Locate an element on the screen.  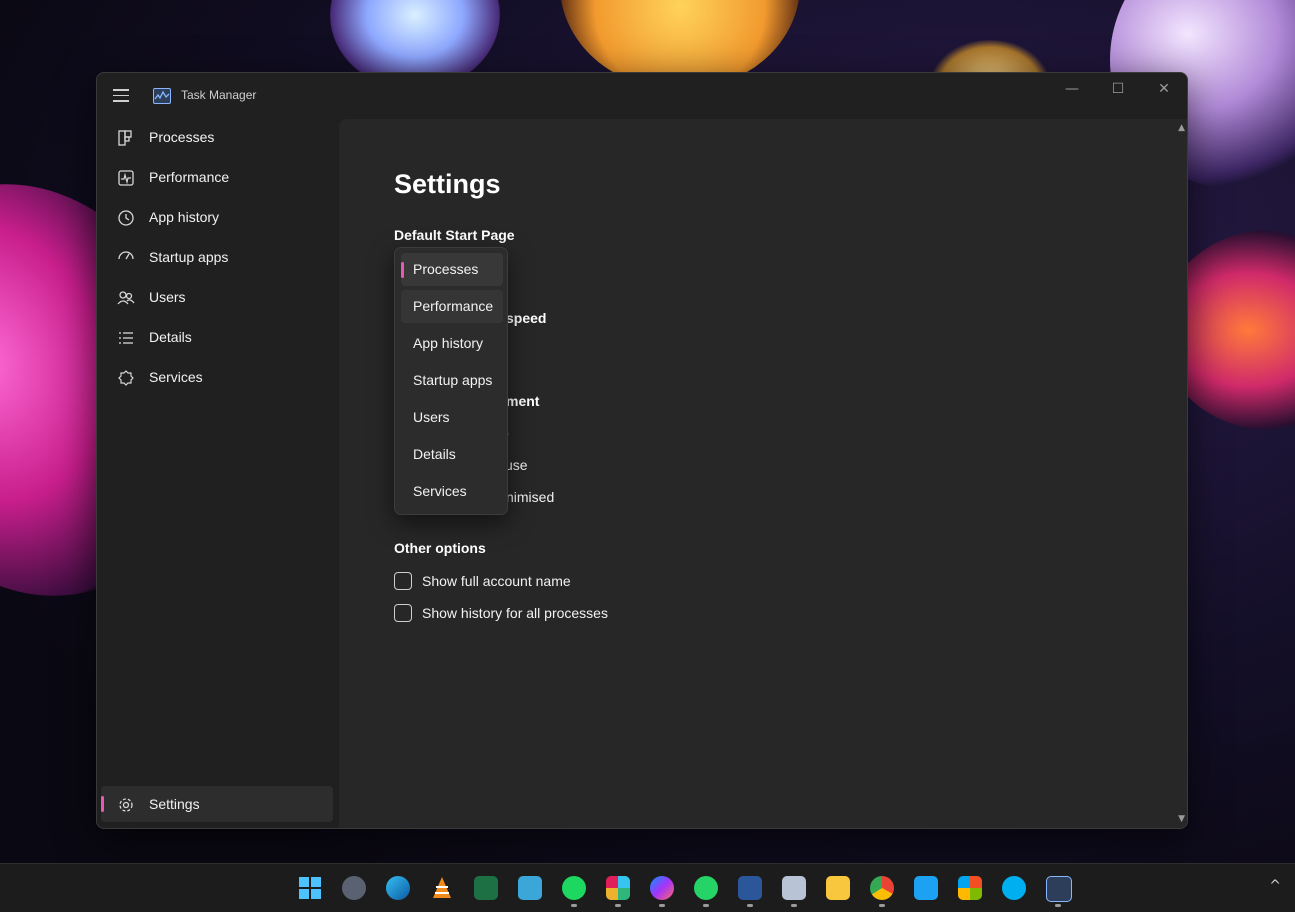
azure-data-studio-icon is located at coordinates (530, 888).